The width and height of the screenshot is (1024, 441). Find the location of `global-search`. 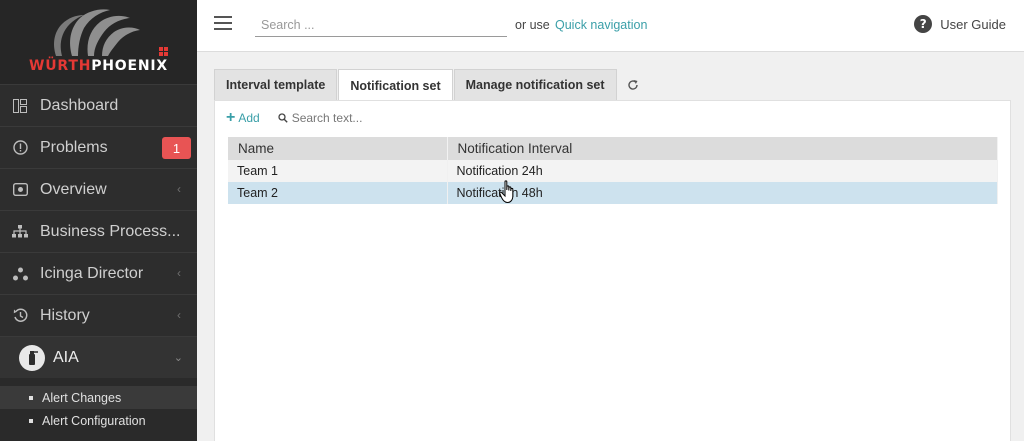

global-search is located at coordinates (381, 25).